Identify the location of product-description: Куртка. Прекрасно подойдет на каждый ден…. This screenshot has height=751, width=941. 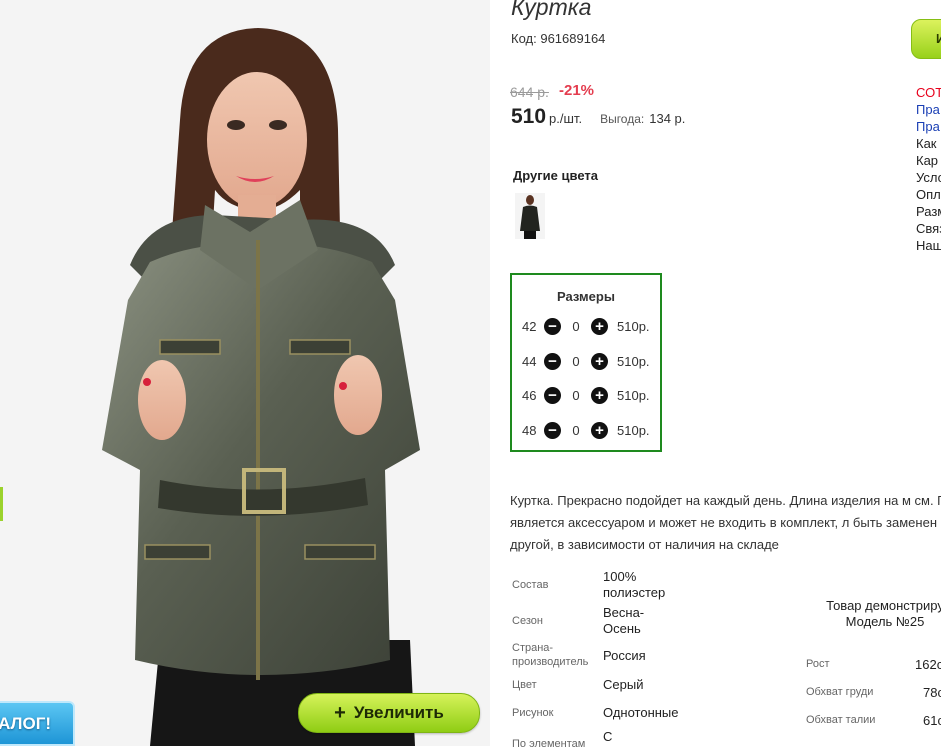
(725, 522).